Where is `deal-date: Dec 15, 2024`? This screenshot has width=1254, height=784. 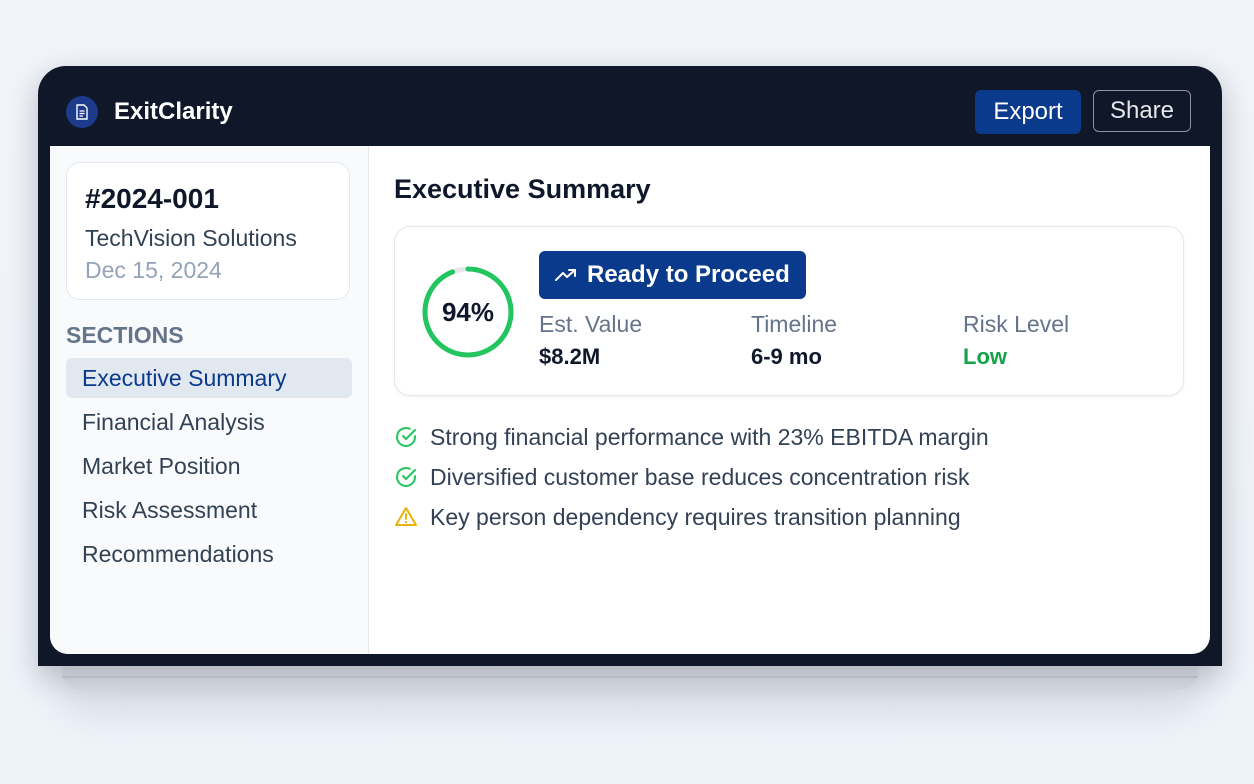 deal-date: Dec 15, 2024 is located at coordinates (153, 270).